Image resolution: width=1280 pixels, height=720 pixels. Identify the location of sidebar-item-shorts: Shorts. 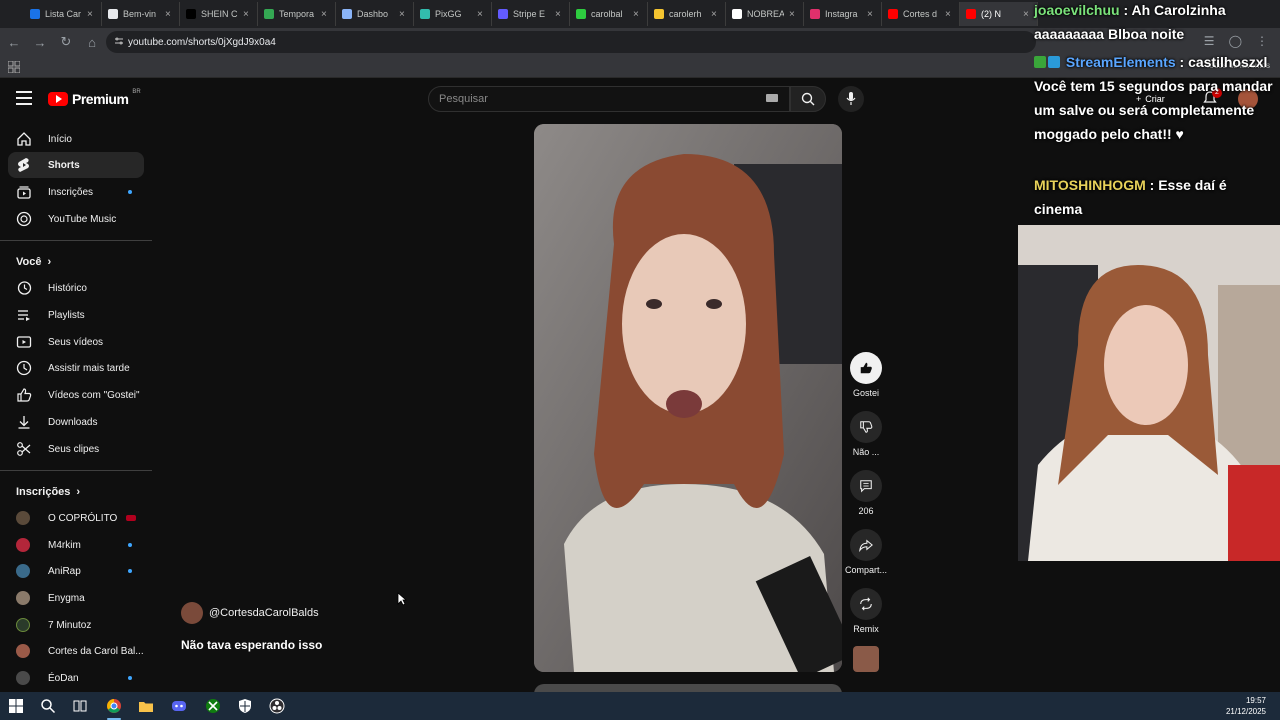
(76, 165).